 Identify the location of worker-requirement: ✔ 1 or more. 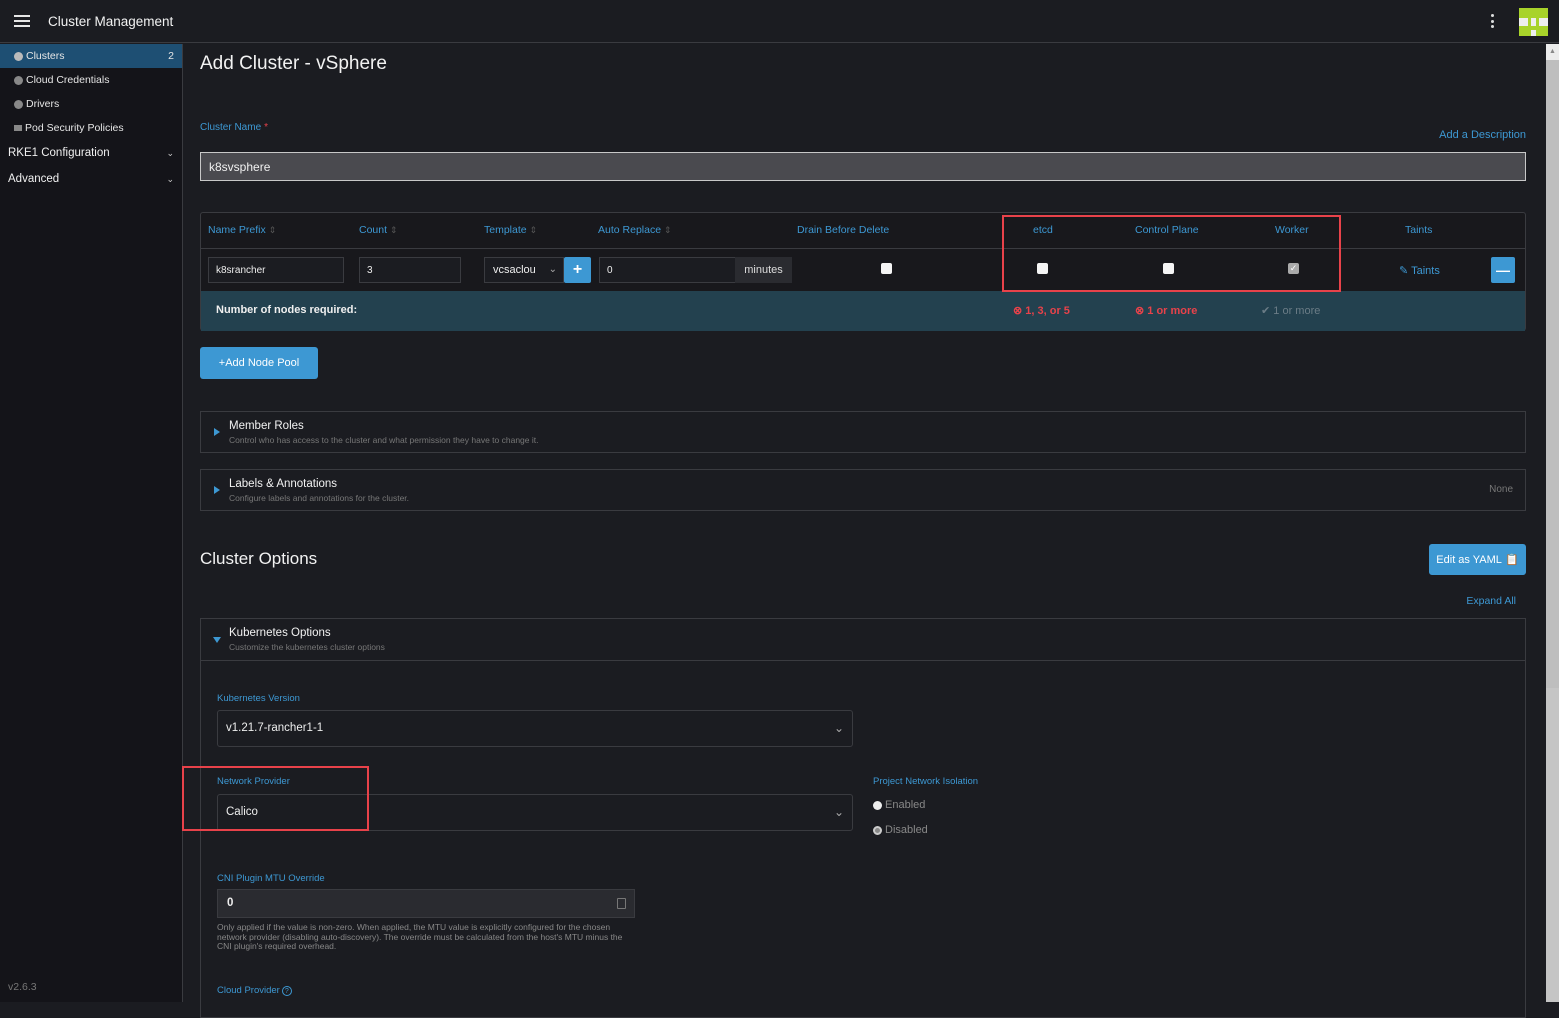
(1290, 310).